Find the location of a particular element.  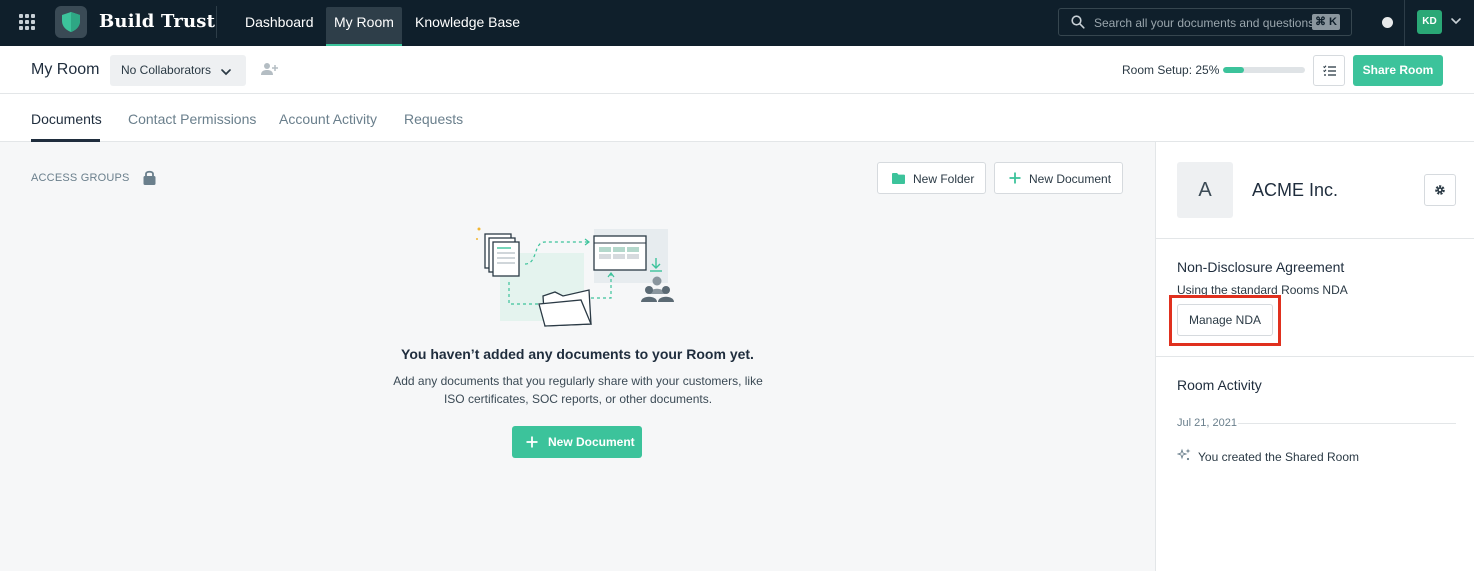

room-activity-title: Room Activity is located at coordinates (1219, 385).